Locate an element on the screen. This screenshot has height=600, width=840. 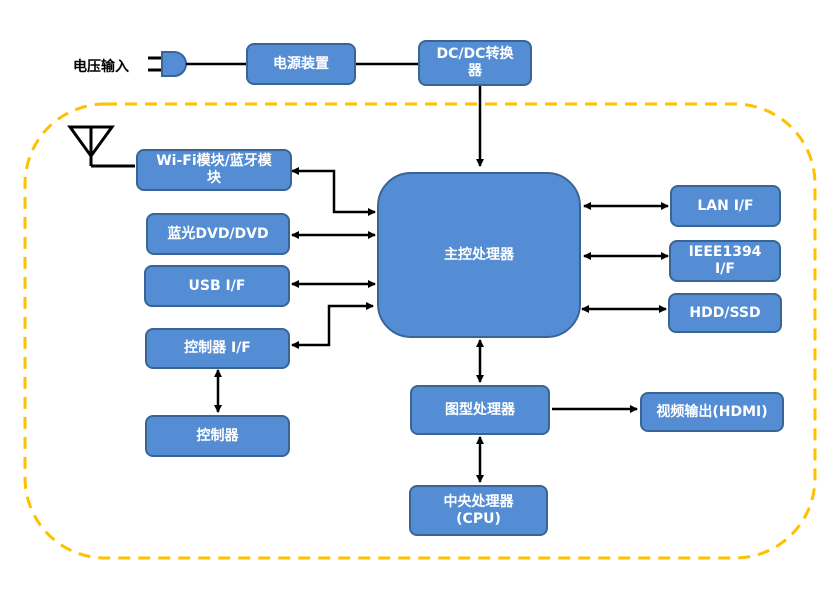
node-label: 主控处理器 is located at coordinates (479, 254).